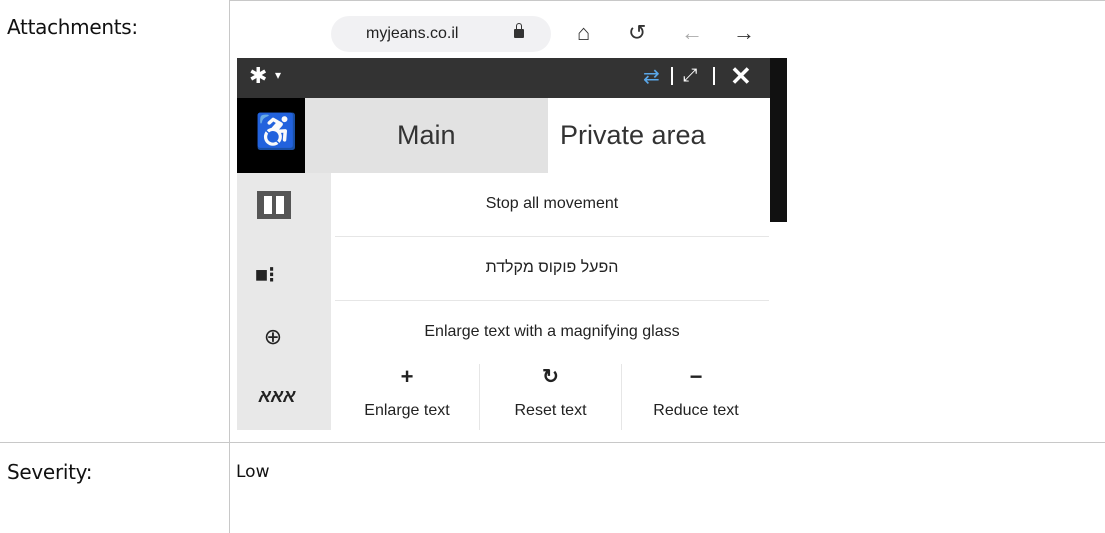 The height and width of the screenshot is (533, 1105). What do you see at coordinates (741, 76) in the screenshot?
I see `close-icon: ✕` at bounding box center [741, 76].